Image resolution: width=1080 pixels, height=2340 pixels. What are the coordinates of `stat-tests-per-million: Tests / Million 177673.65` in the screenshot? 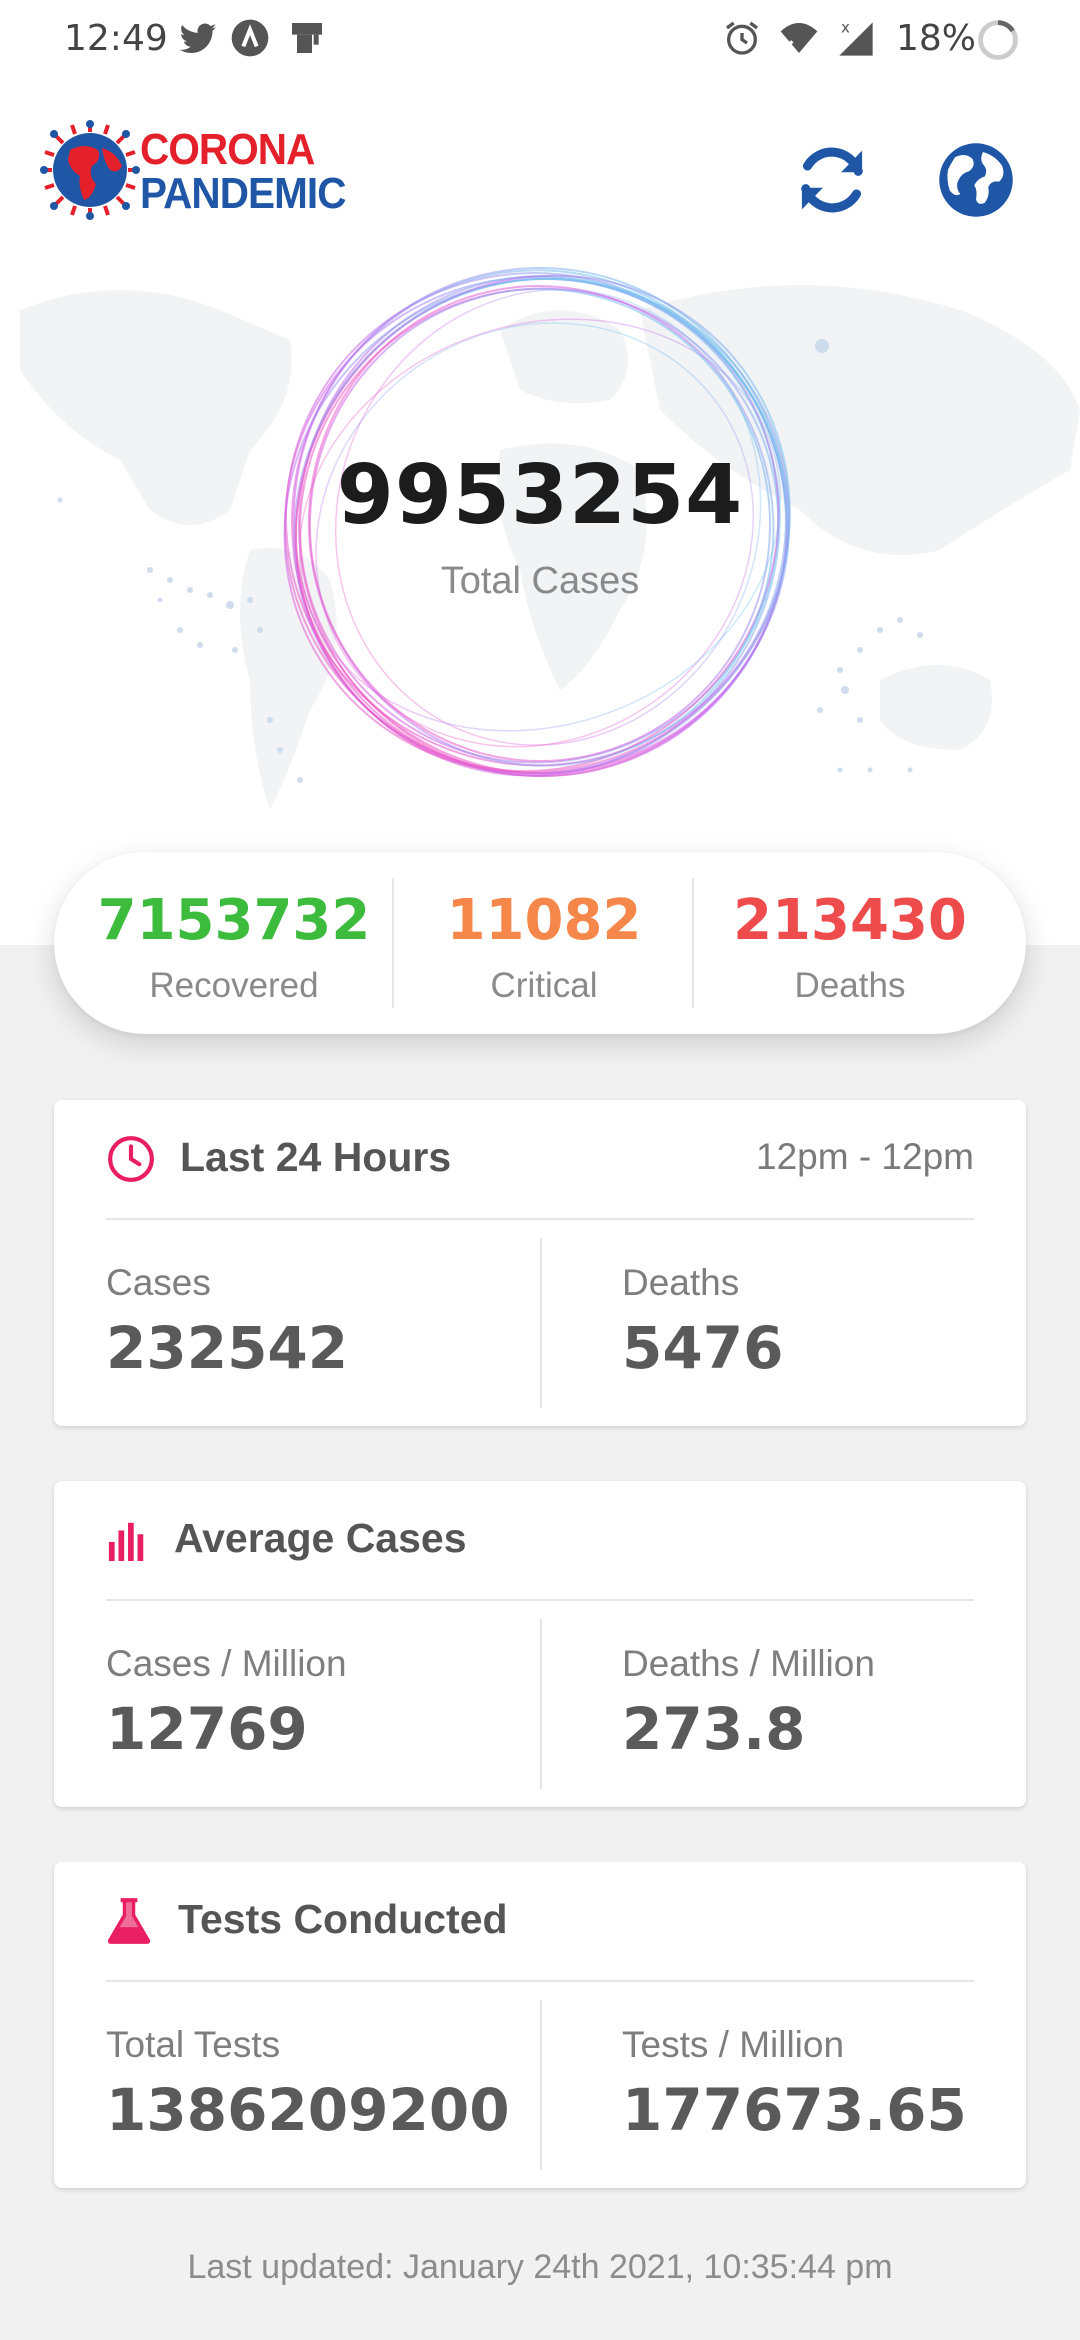 It's located at (794, 2084).